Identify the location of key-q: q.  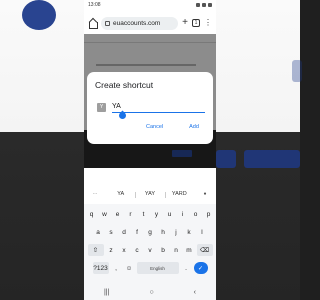
(91, 214).